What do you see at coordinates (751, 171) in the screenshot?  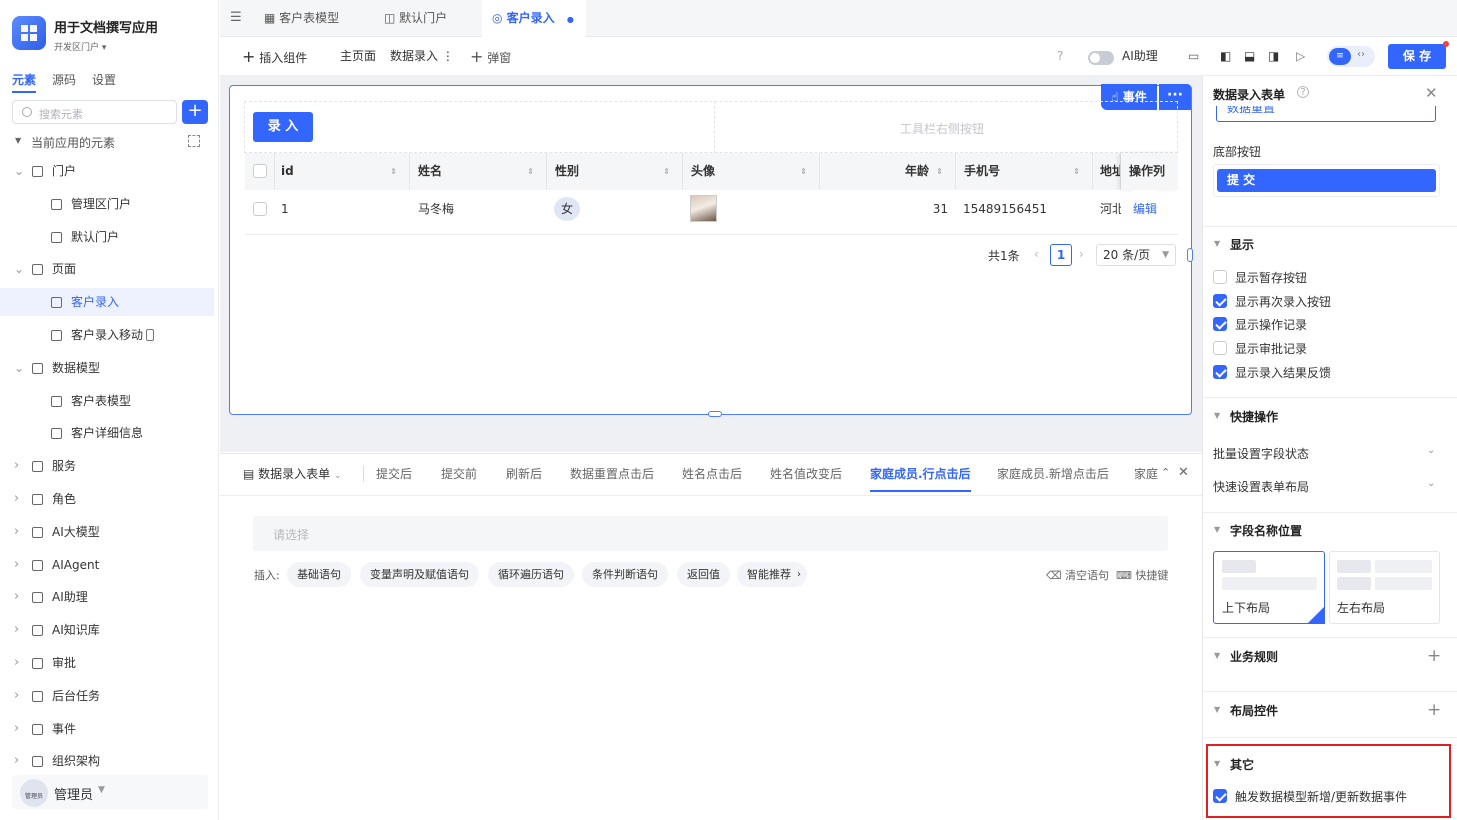 I see `col-header-avatar: 头像 ⇕` at bounding box center [751, 171].